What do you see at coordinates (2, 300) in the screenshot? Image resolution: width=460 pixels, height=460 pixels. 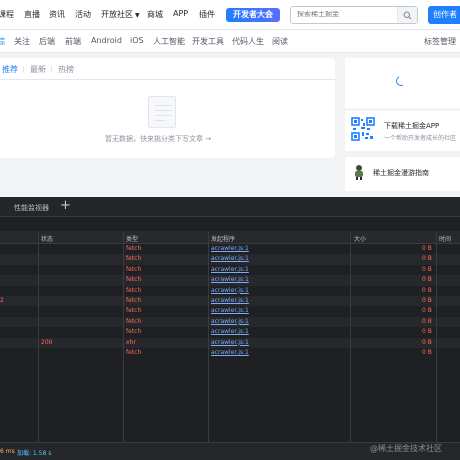 I see `request-name-cell: 2` at bounding box center [2, 300].